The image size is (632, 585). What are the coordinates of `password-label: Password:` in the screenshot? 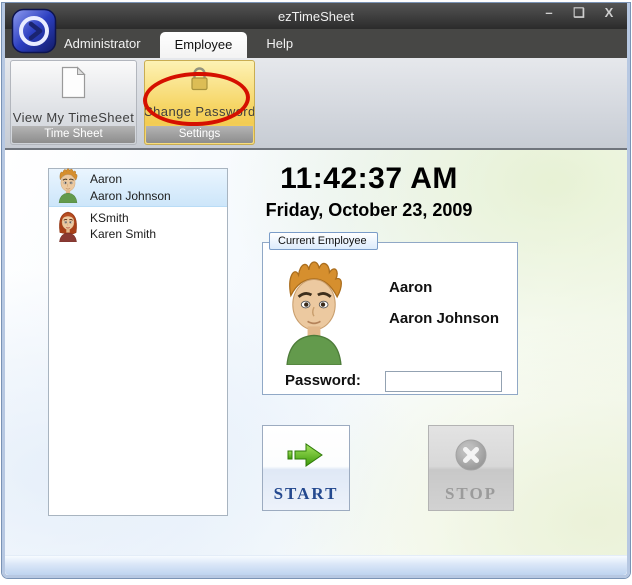 It's located at (323, 380).